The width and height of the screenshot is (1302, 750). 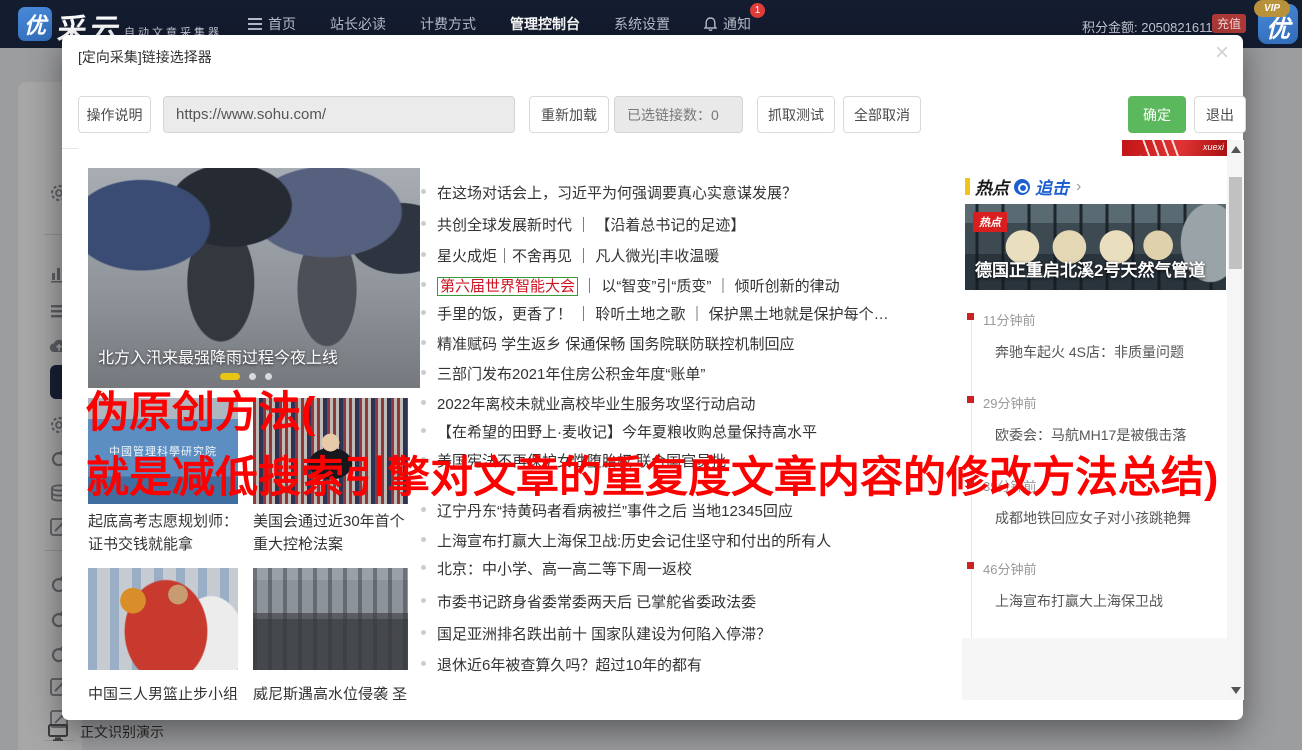 What do you see at coordinates (1157, 114) in the screenshot?
I see `confirm-button: 确定` at bounding box center [1157, 114].